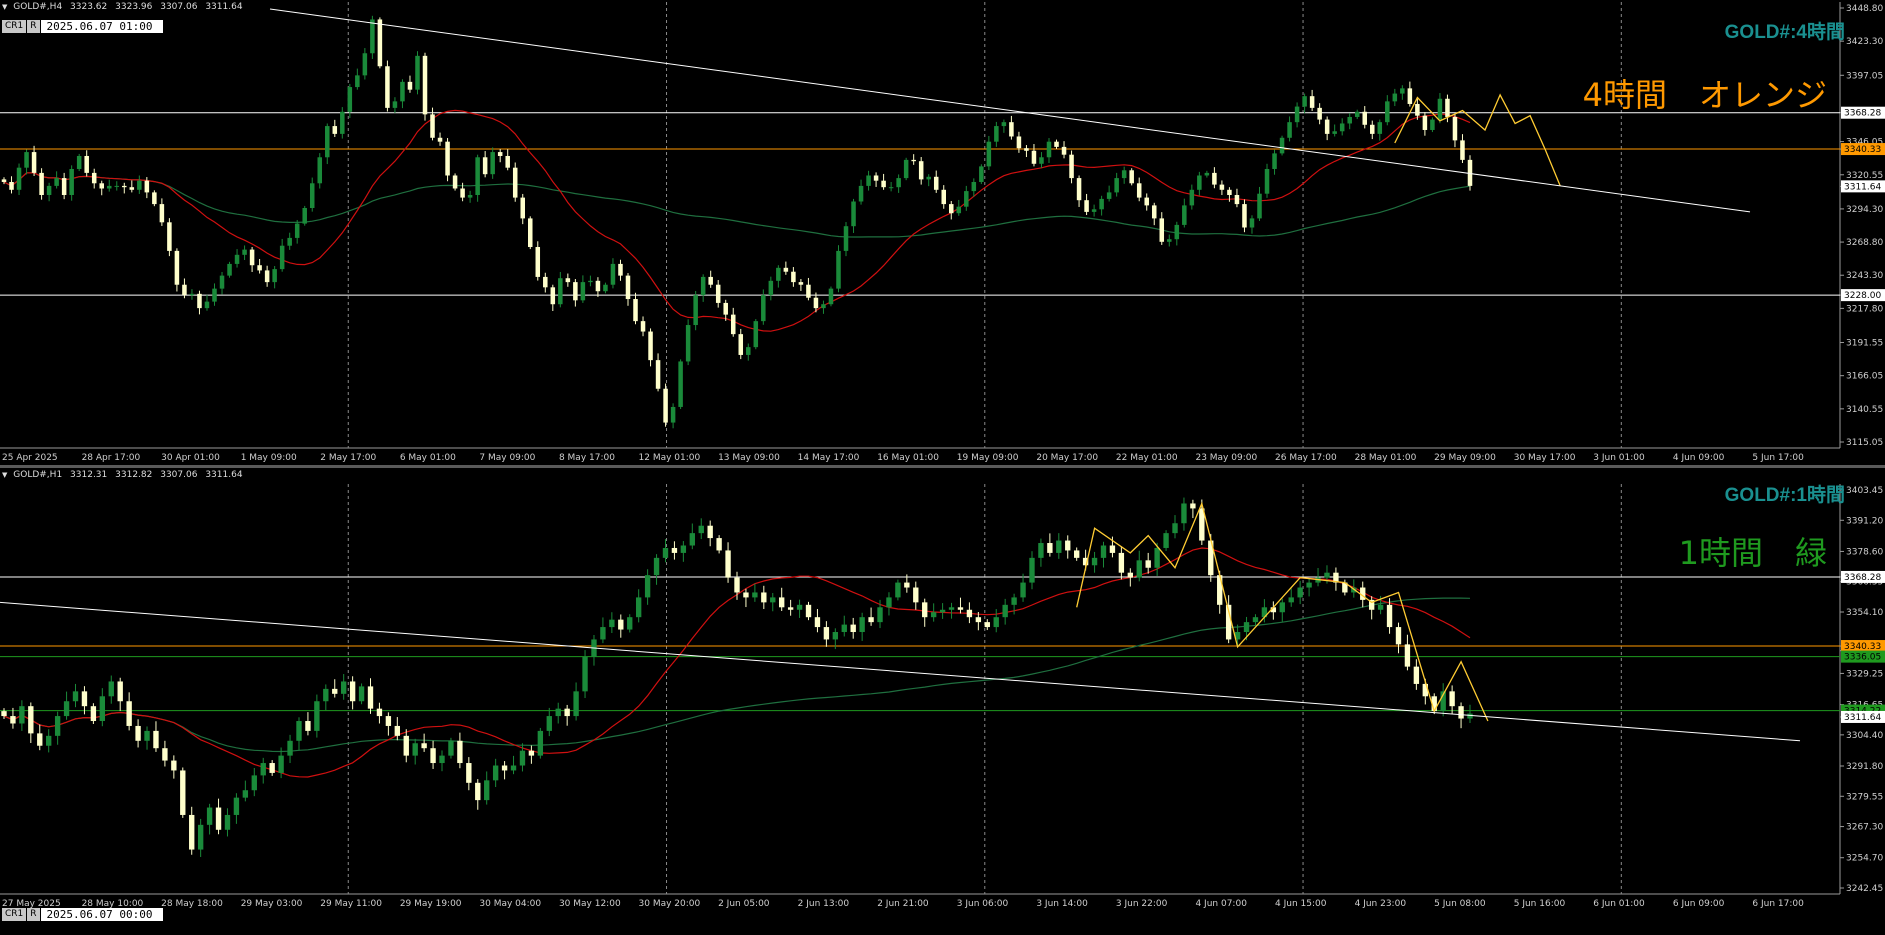 The image size is (1885, 935). Describe the element at coordinates (1864, 443) in the screenshot. I see `h4-y-tick-label: 3115.05` at that location.